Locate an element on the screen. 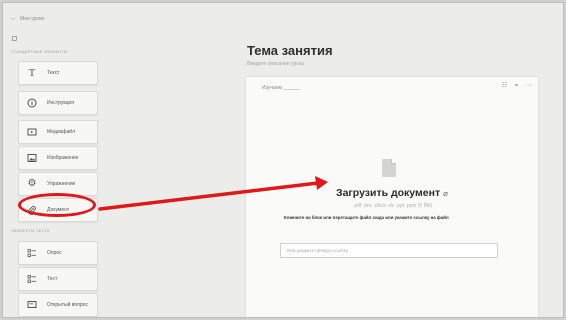 Image resolution: width=566 pixels, height=320 pixels. image-icon is located at coordinates (32, 158).